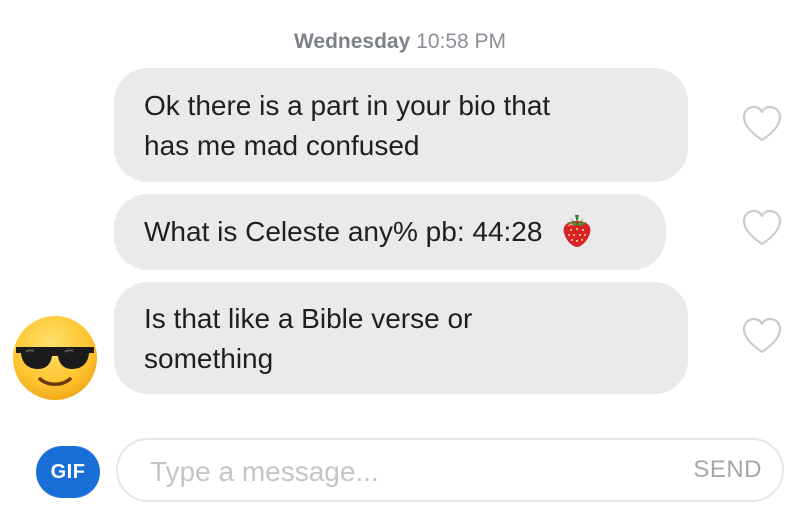 The image size is (800, 518). What do you see at coordinates (209, 358) in the screenshot?
I see `message-text-line: something` at bounding box center [209, 358].